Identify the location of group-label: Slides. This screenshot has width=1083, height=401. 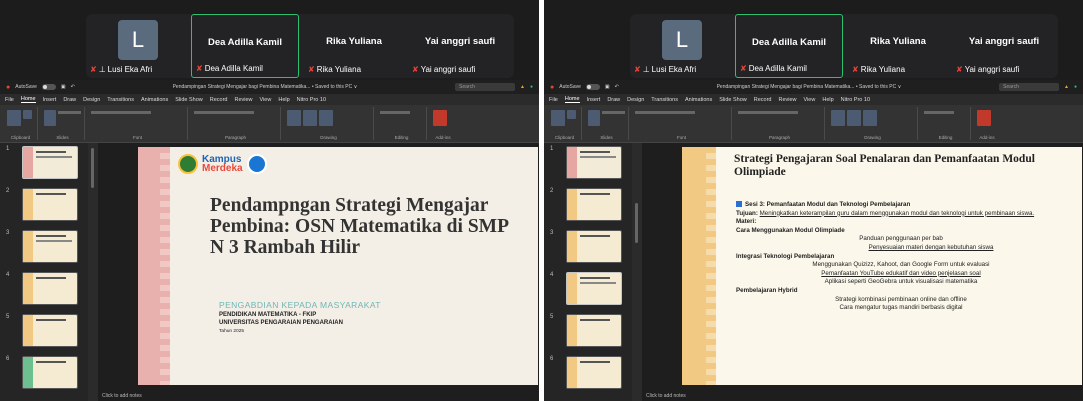
(606, 137).